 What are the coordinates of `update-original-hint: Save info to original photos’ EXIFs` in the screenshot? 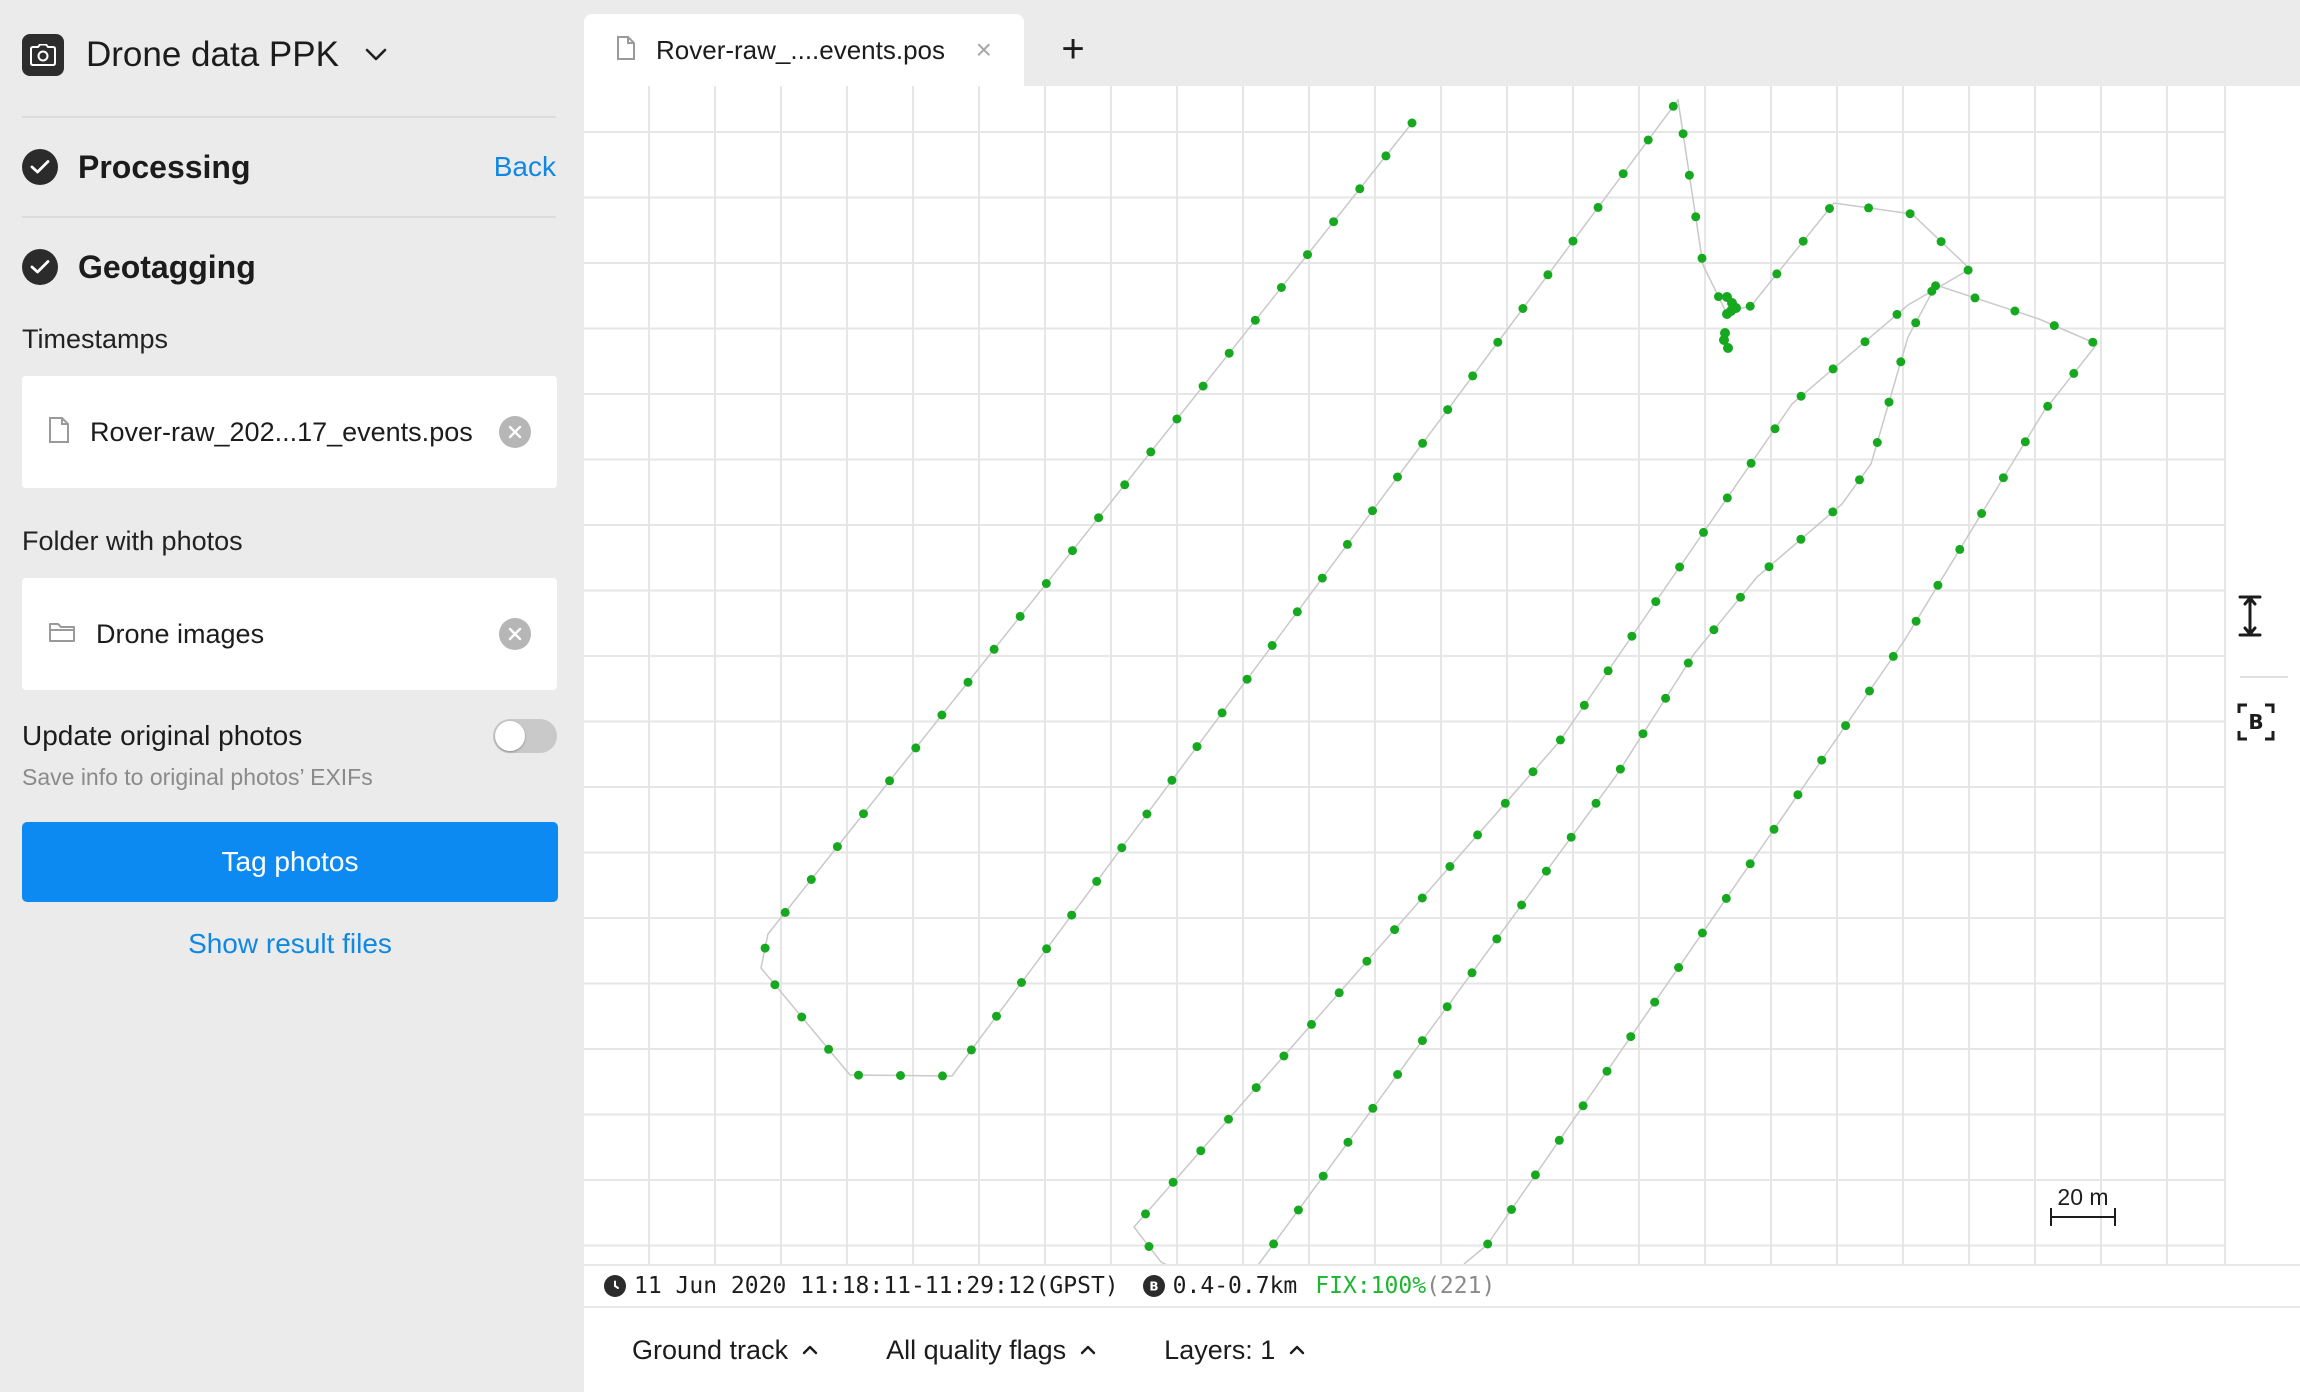 It's located at (197, 777).